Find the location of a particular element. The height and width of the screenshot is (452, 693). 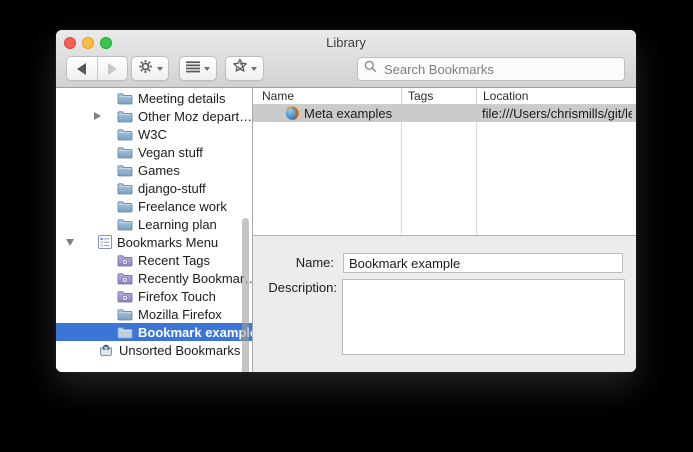

title-toolbar: Library is located at coordinates (346, 59).